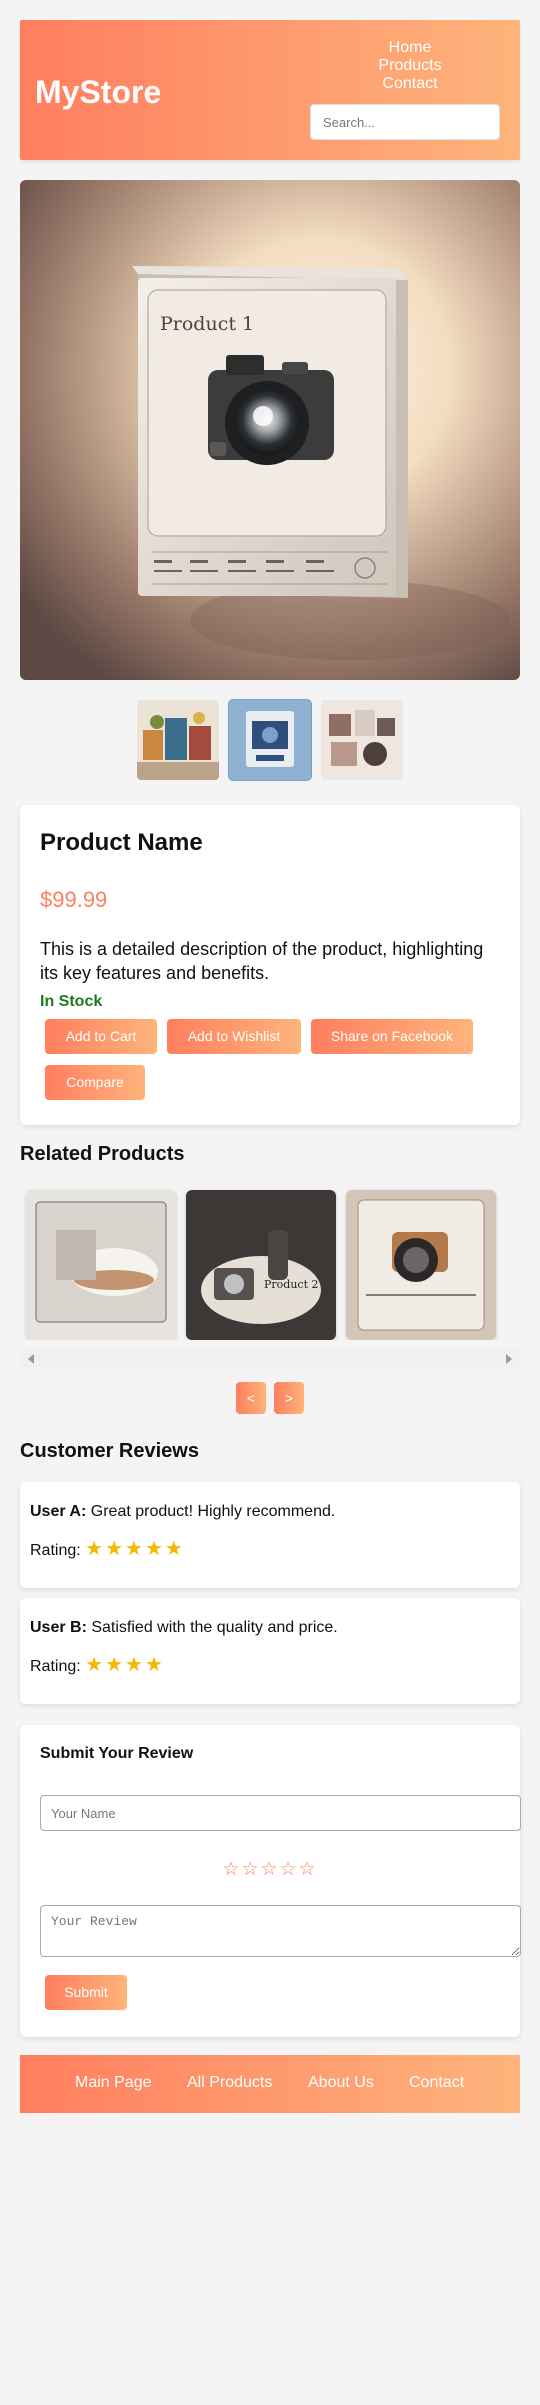 The image size is (540, 2405). Describe the element at coordinates (135, 1549) in the screenshot. I see `rating-stars-icon: ★★★★★` at that location.